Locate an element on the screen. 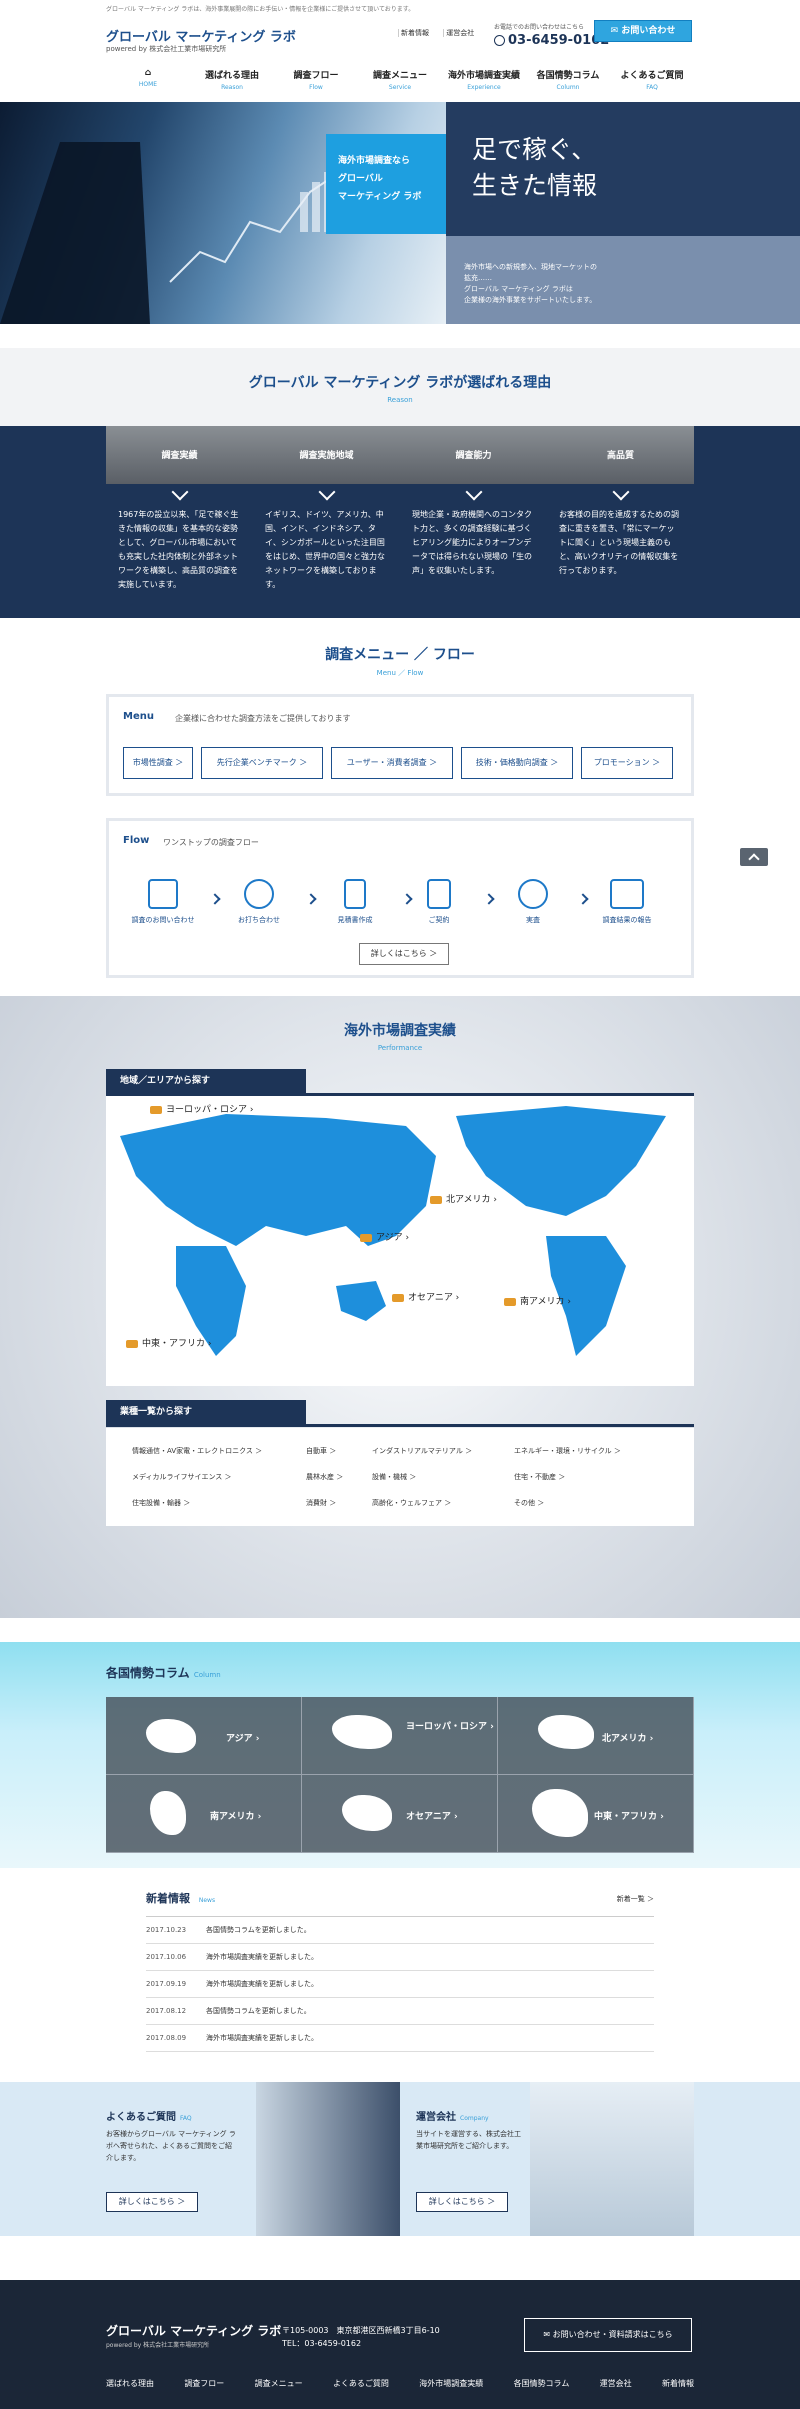 Image resolution: width=800 pixels, height=2409 pixels. nav-label: 調査フロー is located at coordinates (316, 76).